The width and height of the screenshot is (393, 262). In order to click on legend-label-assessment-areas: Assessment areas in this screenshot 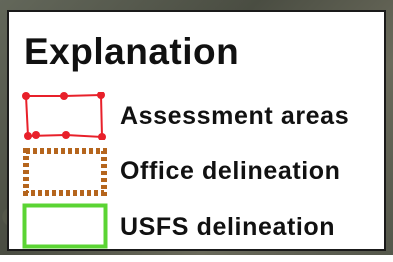, I will do `click(235, 116)`.